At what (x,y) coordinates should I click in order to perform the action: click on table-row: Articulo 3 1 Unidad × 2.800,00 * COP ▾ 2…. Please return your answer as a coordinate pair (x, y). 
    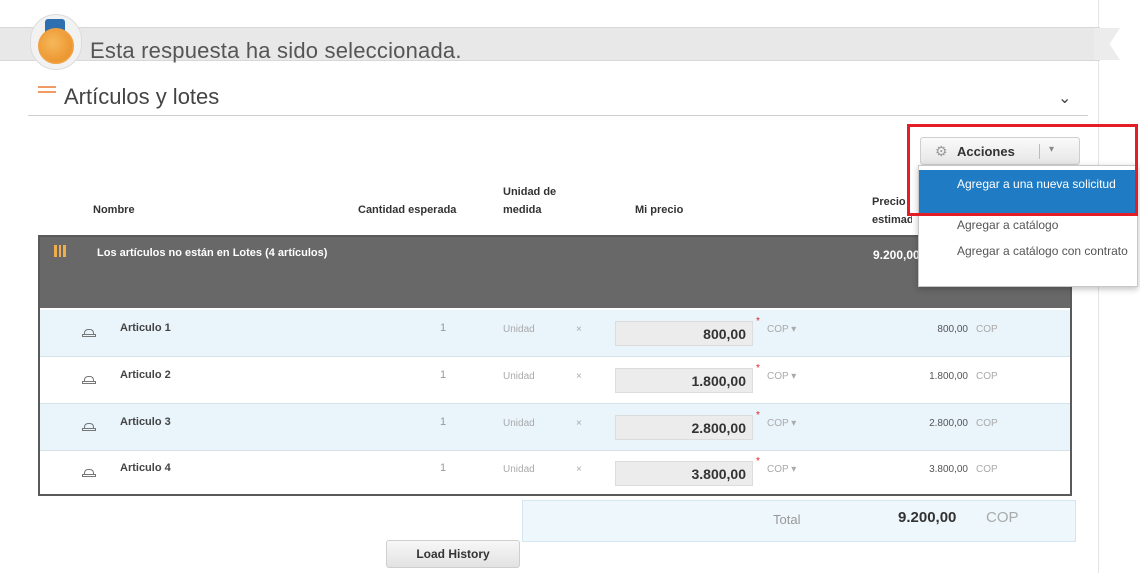
    Looking at the image, I should click on (555, 427).